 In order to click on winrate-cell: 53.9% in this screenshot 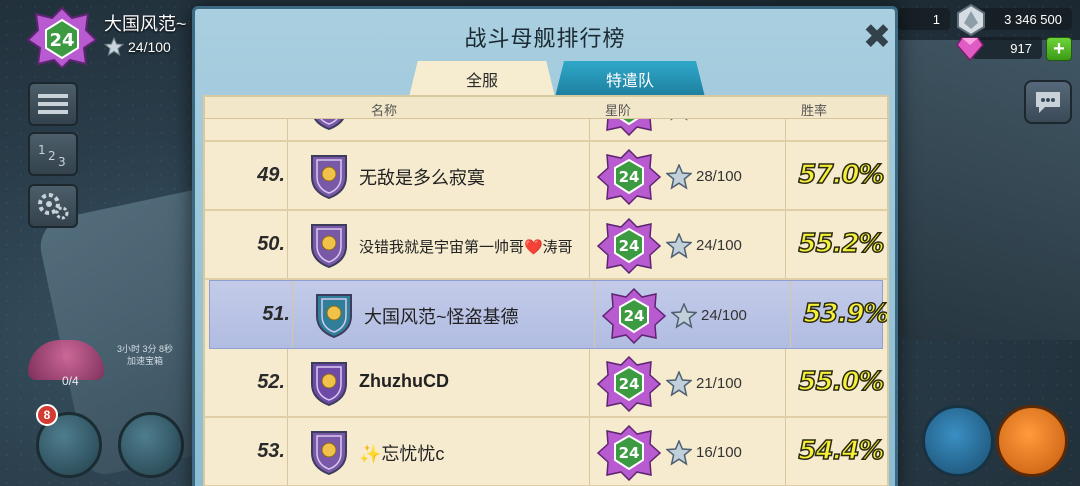, I will do `click(846, 314)`.